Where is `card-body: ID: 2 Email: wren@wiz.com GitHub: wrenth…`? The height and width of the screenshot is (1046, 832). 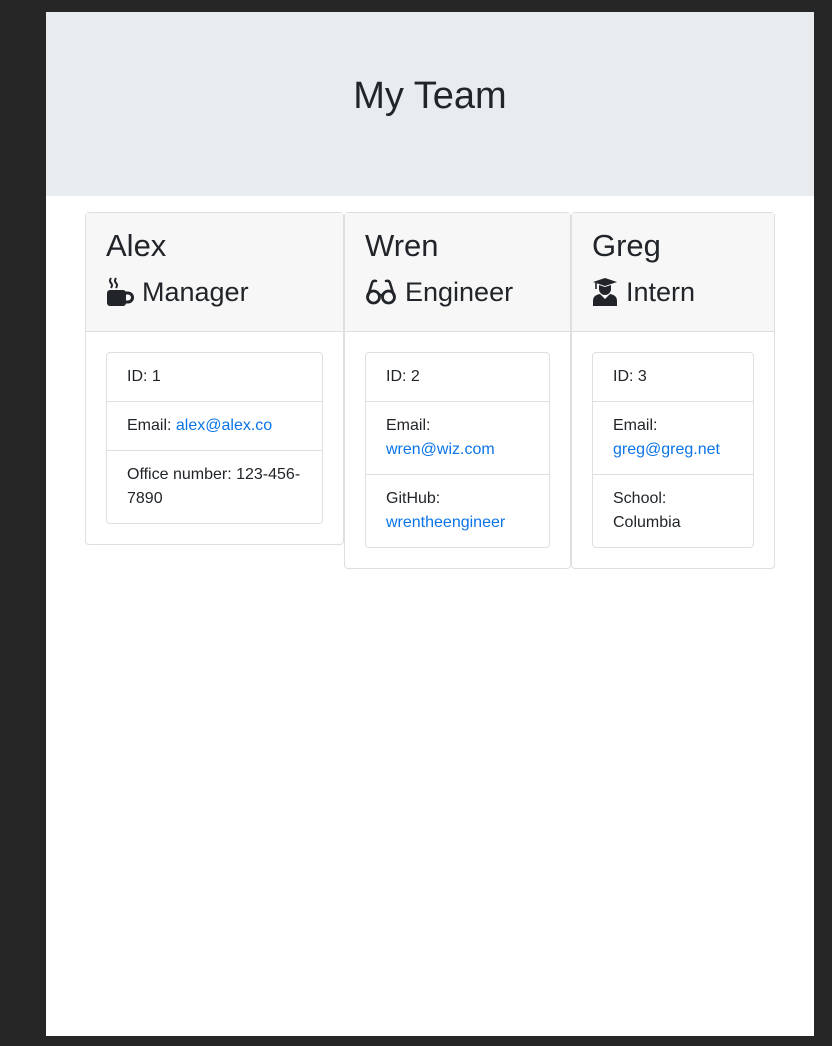 card-body: ID: 2 Email: wren@wiz.com GitHub: wrenth… is located at coordinates (457, 450).